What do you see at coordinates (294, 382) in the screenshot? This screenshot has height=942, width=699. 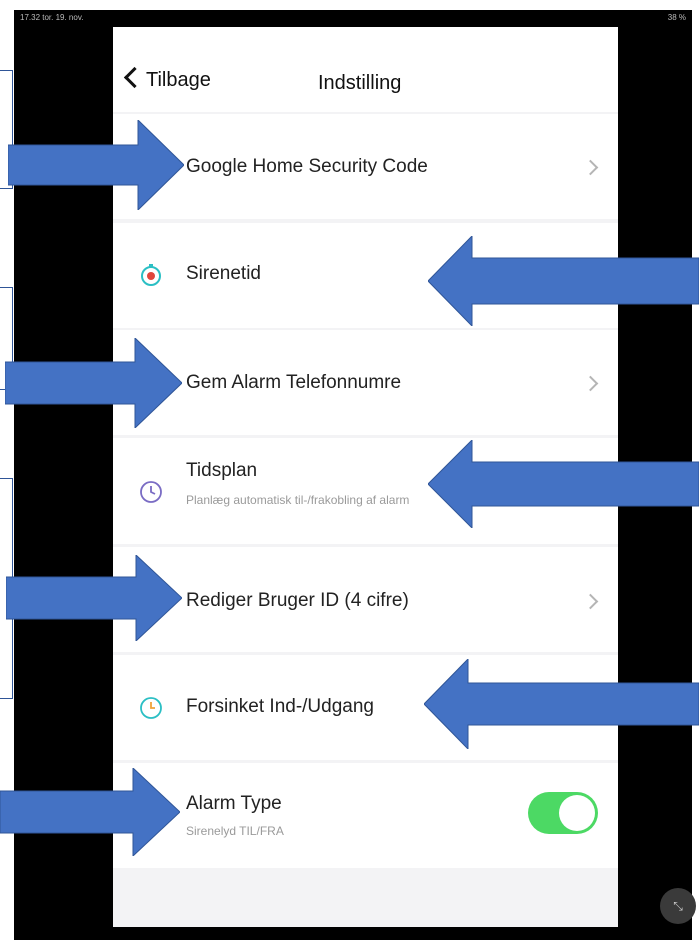 I see `row-label: Gem Alarm Telefonnumre` at bounding box center [294, 382].